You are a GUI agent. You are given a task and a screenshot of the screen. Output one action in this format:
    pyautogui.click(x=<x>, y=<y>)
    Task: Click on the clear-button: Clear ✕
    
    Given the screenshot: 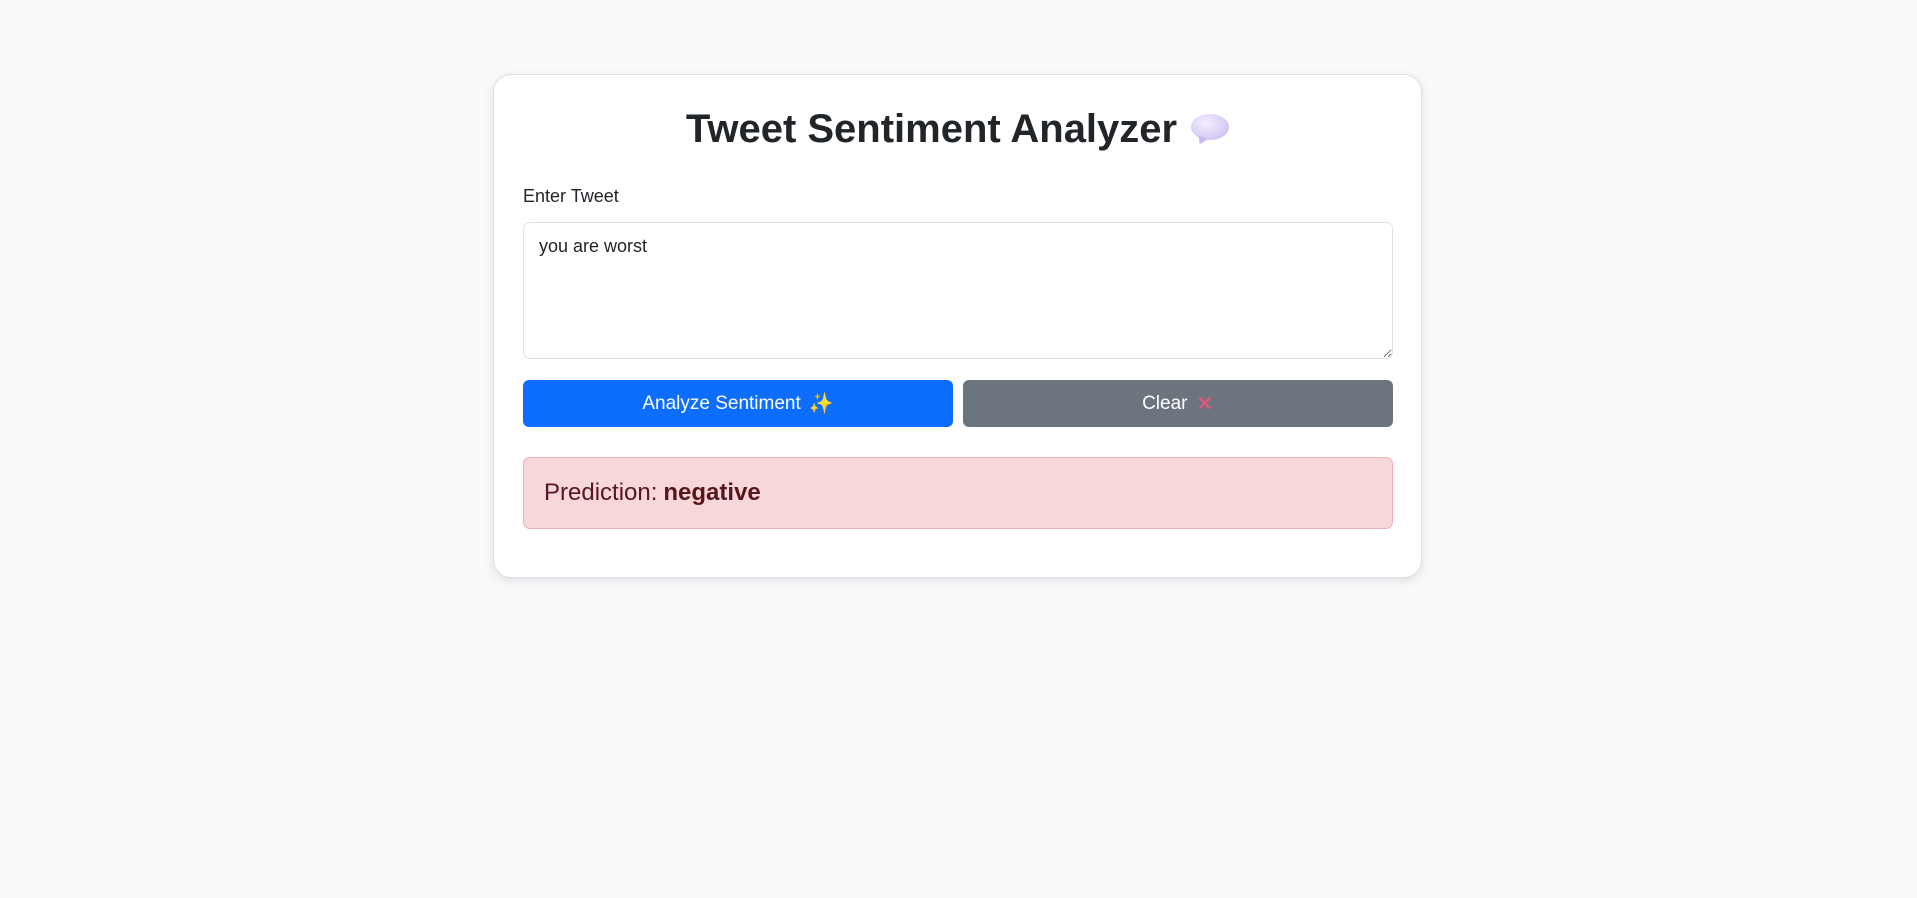 What is the action you would take?
    pyautogui.click(x=1178, y=403)
    